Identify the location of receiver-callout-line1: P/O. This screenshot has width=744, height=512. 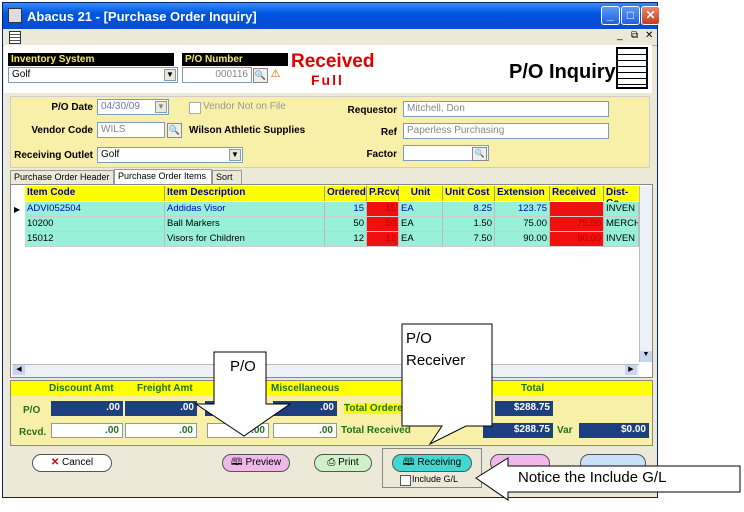
(419, 338).